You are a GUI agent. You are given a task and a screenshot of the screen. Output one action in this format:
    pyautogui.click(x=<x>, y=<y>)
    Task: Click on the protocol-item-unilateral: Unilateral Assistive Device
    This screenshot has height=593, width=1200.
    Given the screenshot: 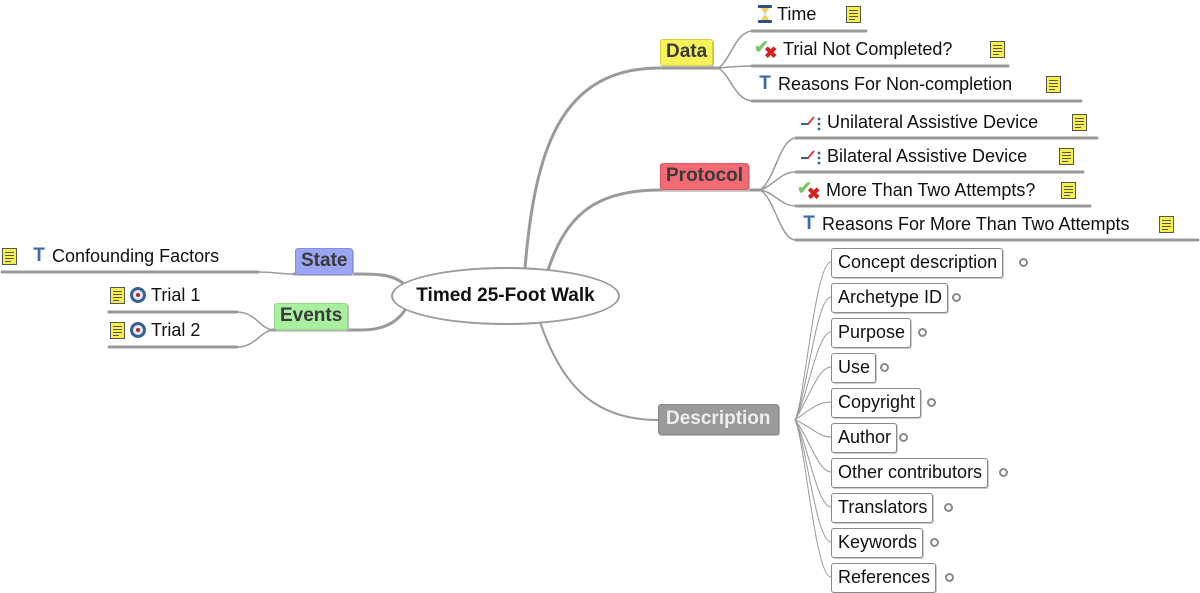 What is the action you would take?
    pyautogui.click(x=944, y=122)
    